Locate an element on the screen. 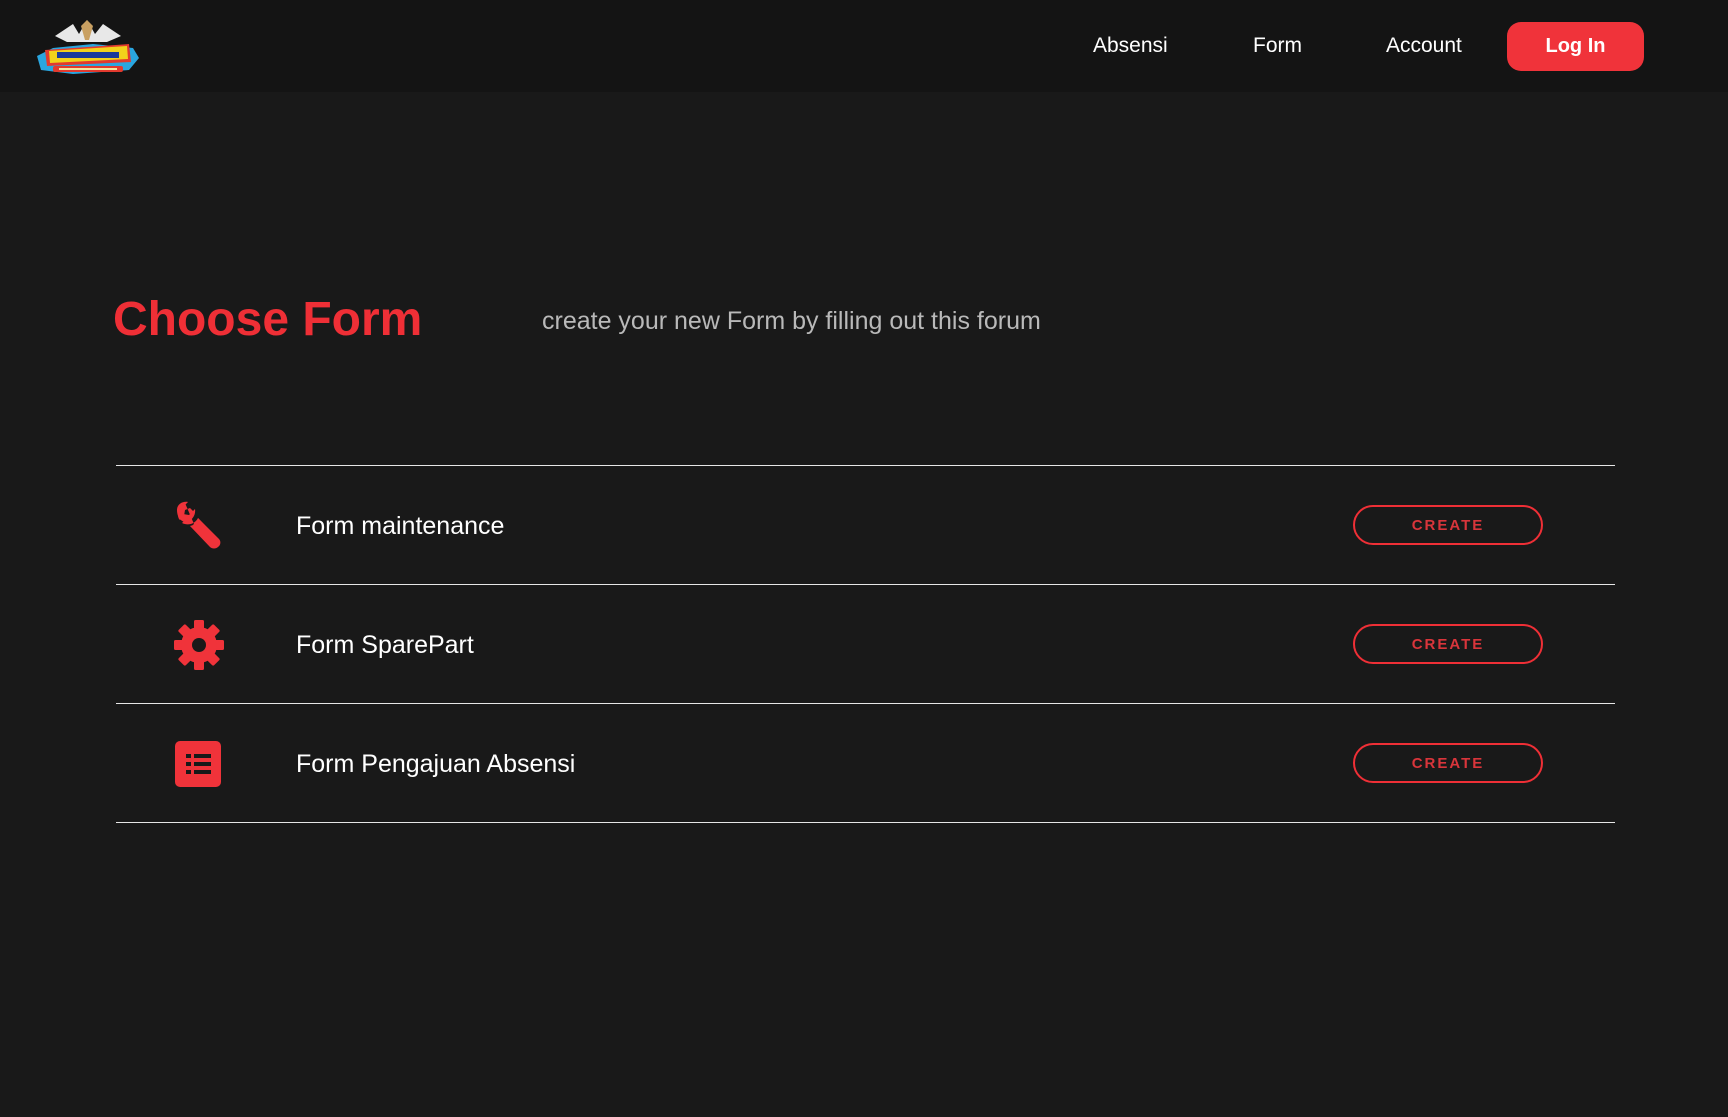 The width and height of the screenshot is (1728, 1117). wrench-icon is located at coordinates (199, 526).